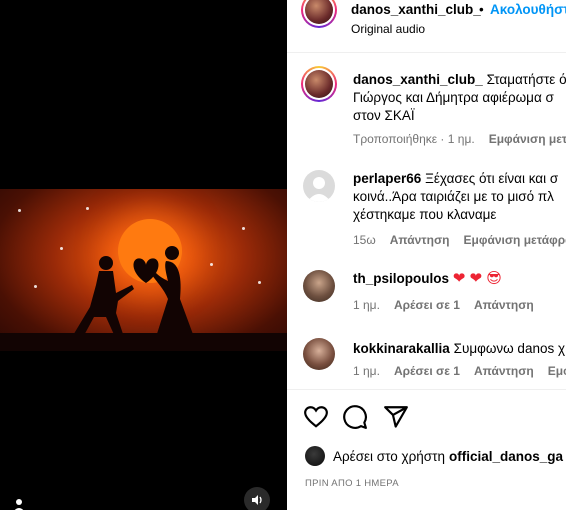 This screenshot has width=566, height=510. Describe the element at coordinates (418, 79) in the screenshot. I see `caption-username: danos_xanthi_club_` at that location.